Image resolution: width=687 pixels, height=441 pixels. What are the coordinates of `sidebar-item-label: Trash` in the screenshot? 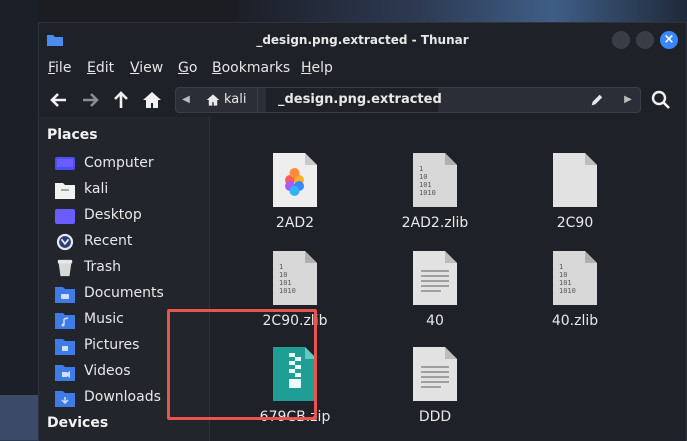 It's located at (102, 267).